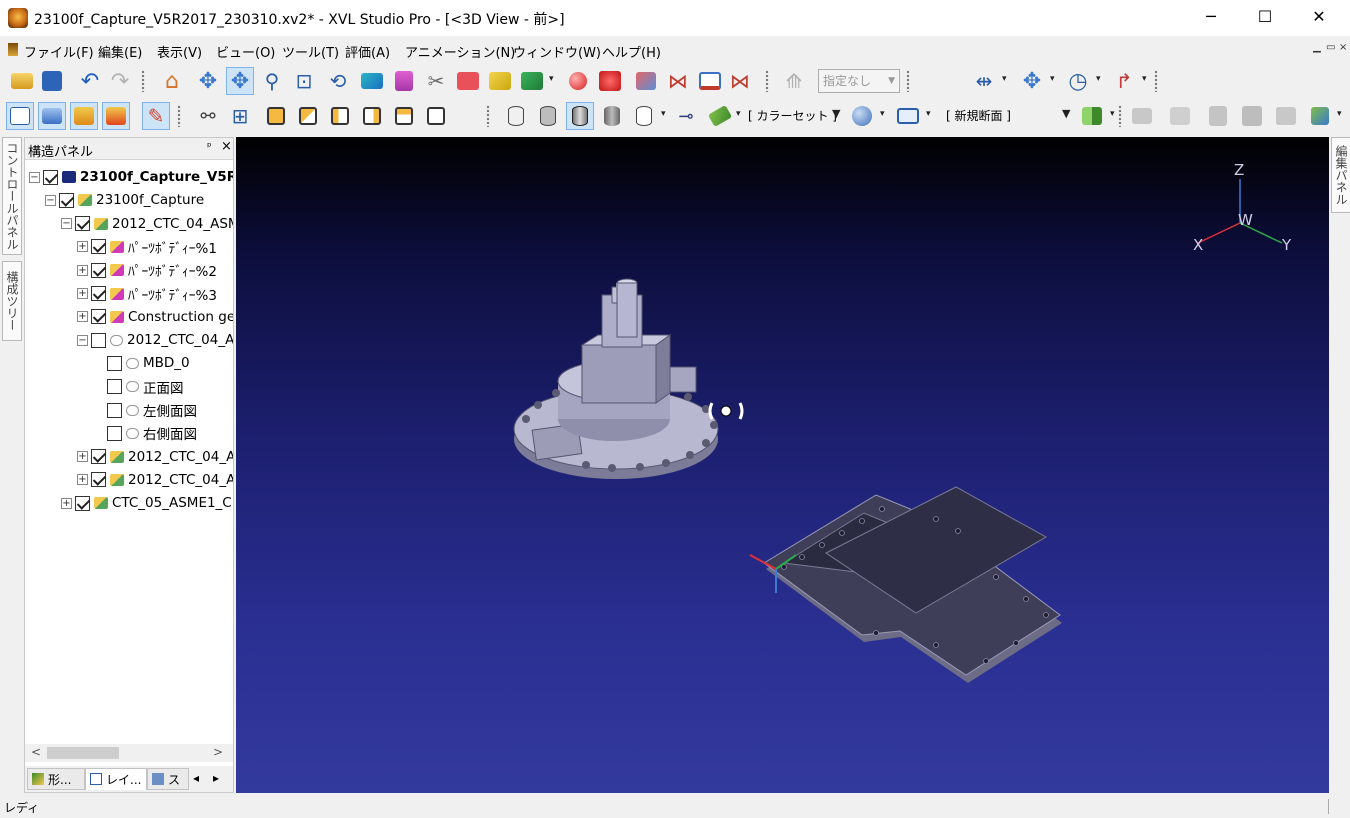 The height and width of the screenshot is (818, 1350). Describe the element at coordinates (532, 81) in the screenshot. I see `highlight-button` at that location.